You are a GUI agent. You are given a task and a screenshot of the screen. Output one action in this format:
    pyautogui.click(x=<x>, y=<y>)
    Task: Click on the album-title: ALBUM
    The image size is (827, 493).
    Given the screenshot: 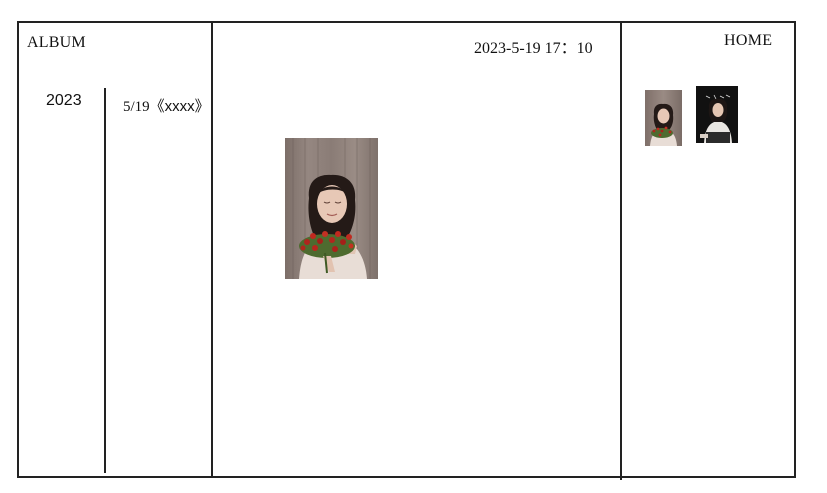 What is the action you would take?
    pyautogui.click(x=56, y=42)
    